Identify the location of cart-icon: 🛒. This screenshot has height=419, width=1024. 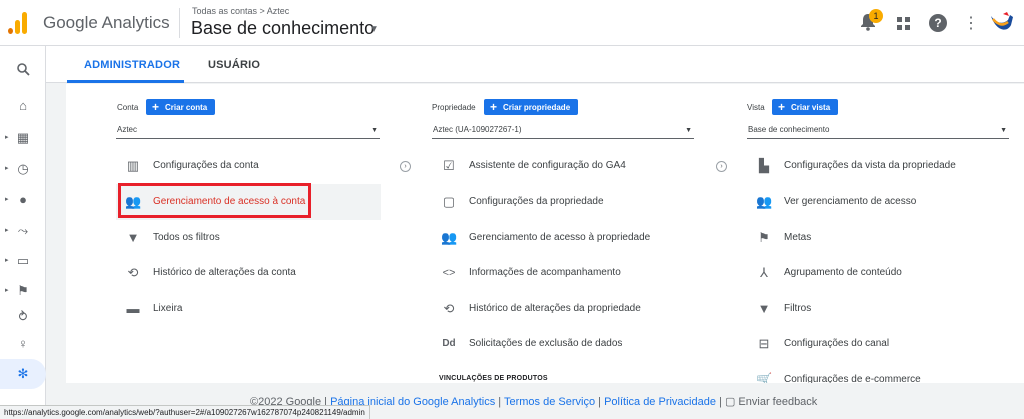
(764, 378).